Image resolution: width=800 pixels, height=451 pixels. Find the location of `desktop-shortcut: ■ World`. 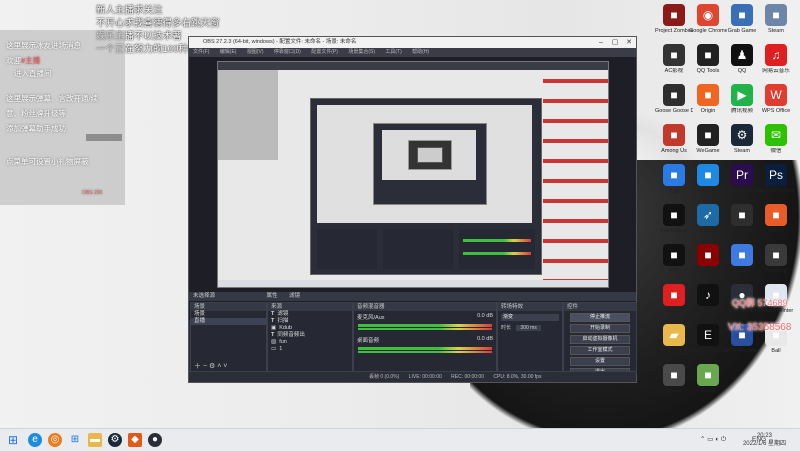

desktop-shortcut: ■ World is located at coordinates (708, 379).